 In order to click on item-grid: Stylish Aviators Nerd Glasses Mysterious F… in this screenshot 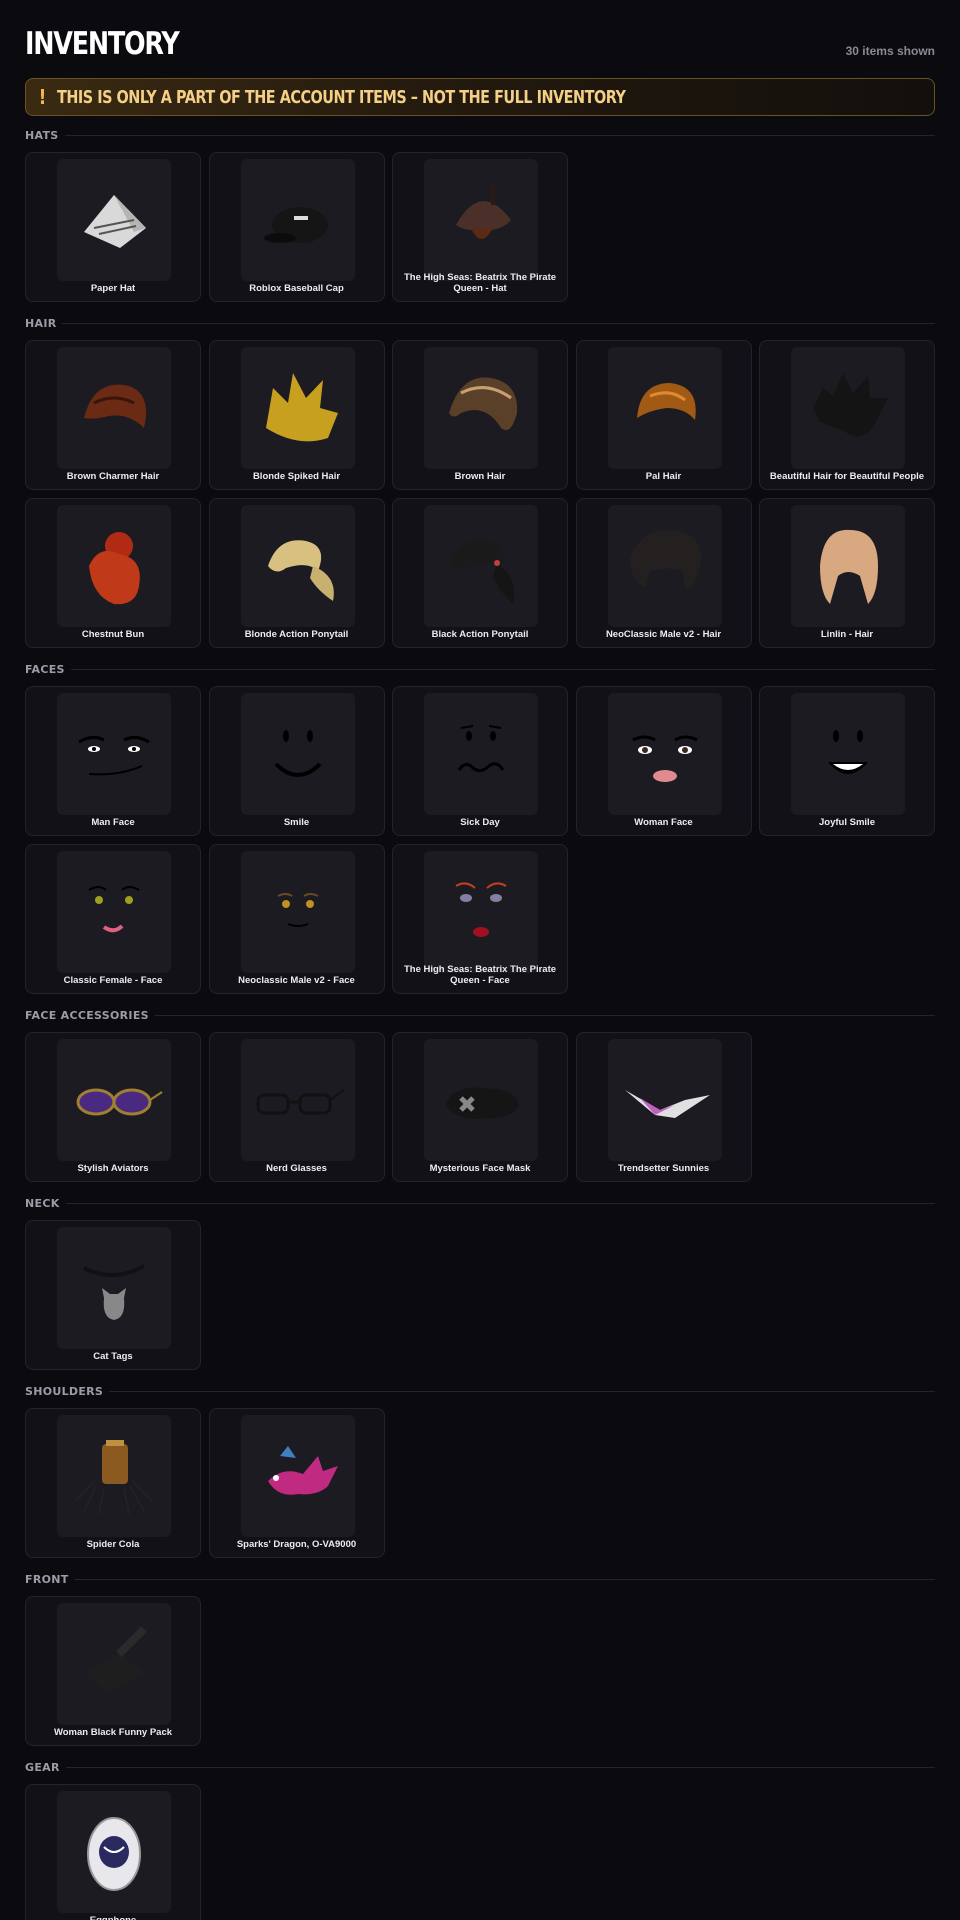, I will do `click(480, 1107)`.